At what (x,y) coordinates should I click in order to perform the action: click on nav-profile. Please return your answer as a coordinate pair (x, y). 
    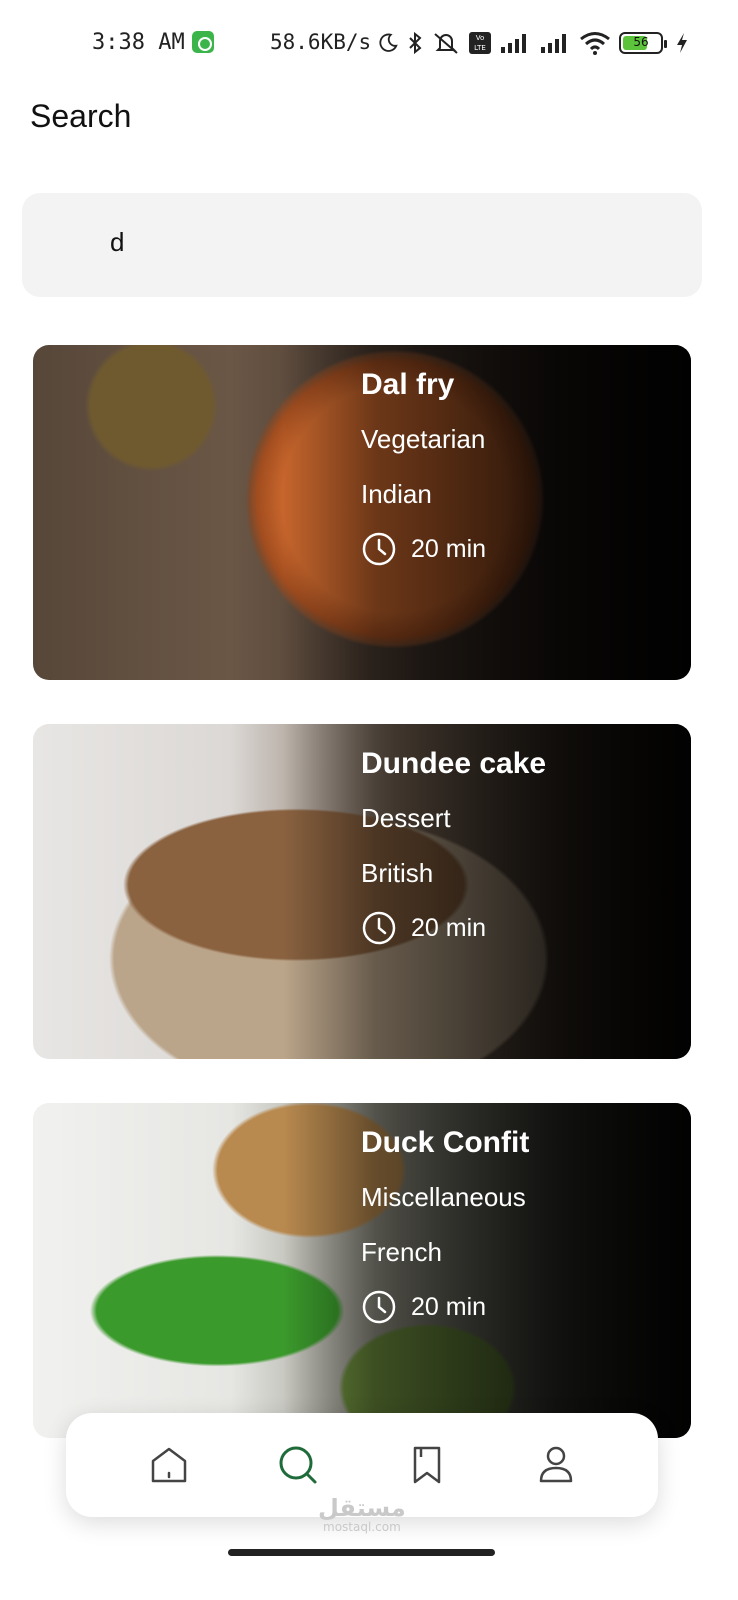
    Looking at the image, I should click on (556, 1465).